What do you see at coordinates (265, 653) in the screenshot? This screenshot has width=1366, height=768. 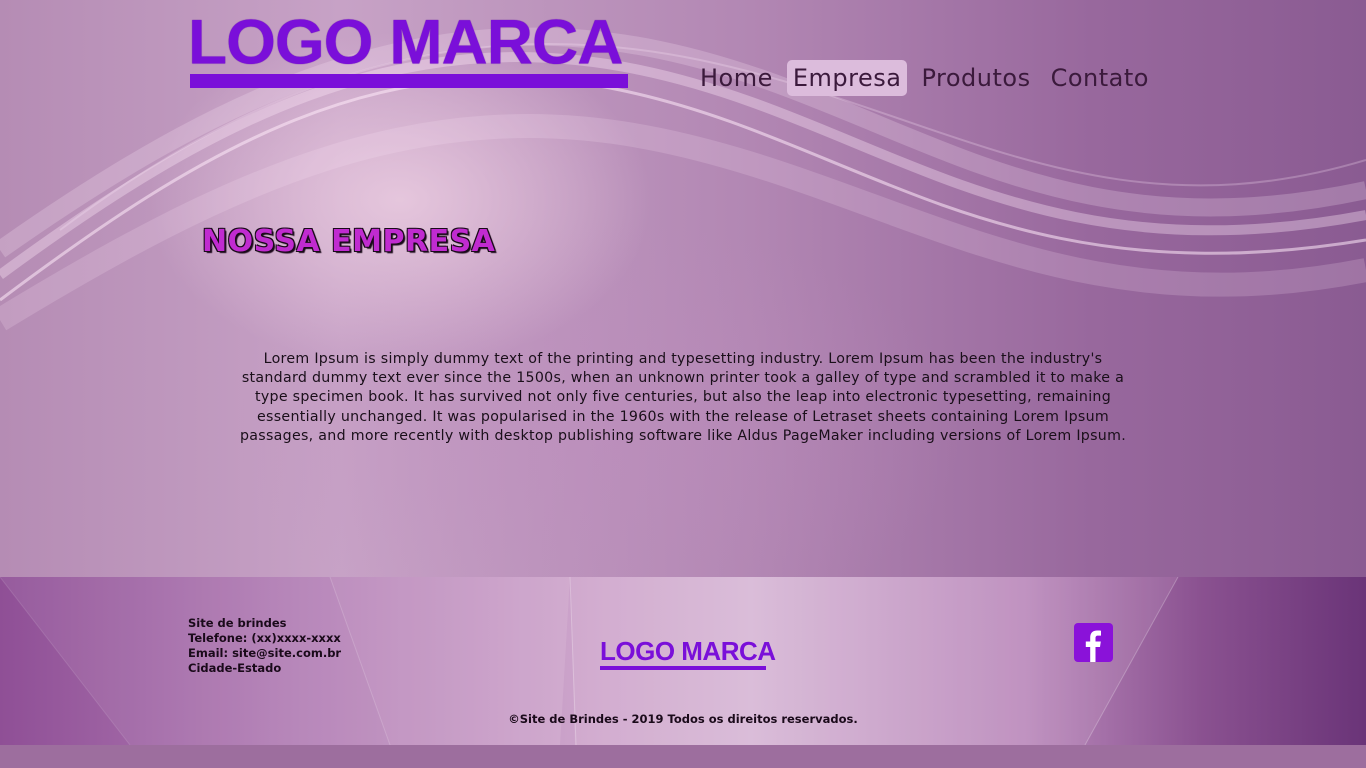 I see `contact-email: Email: site@site.com.br` at bounding box center [265, 653].